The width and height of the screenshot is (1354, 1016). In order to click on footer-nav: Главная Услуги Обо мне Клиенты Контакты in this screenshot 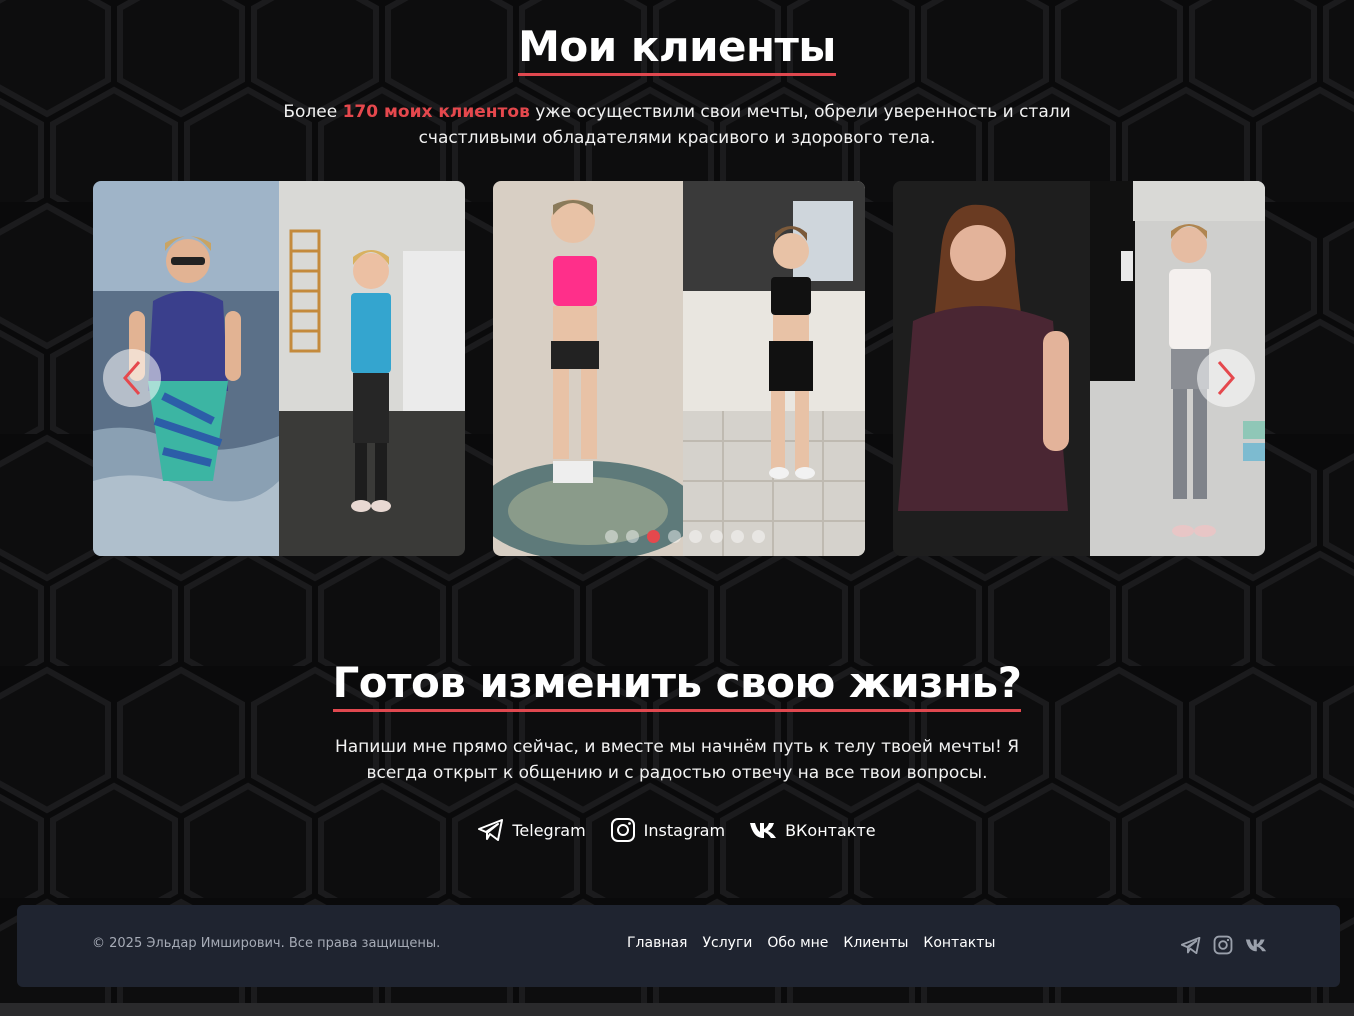, I will do `click(811, 943)`.